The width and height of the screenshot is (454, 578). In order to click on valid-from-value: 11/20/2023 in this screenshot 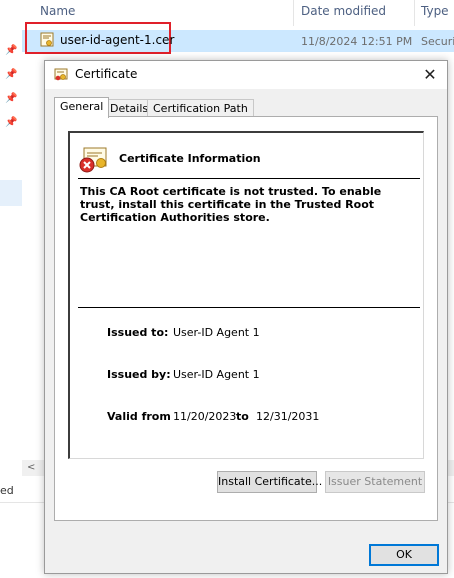, I will do `click(205, 416)`.